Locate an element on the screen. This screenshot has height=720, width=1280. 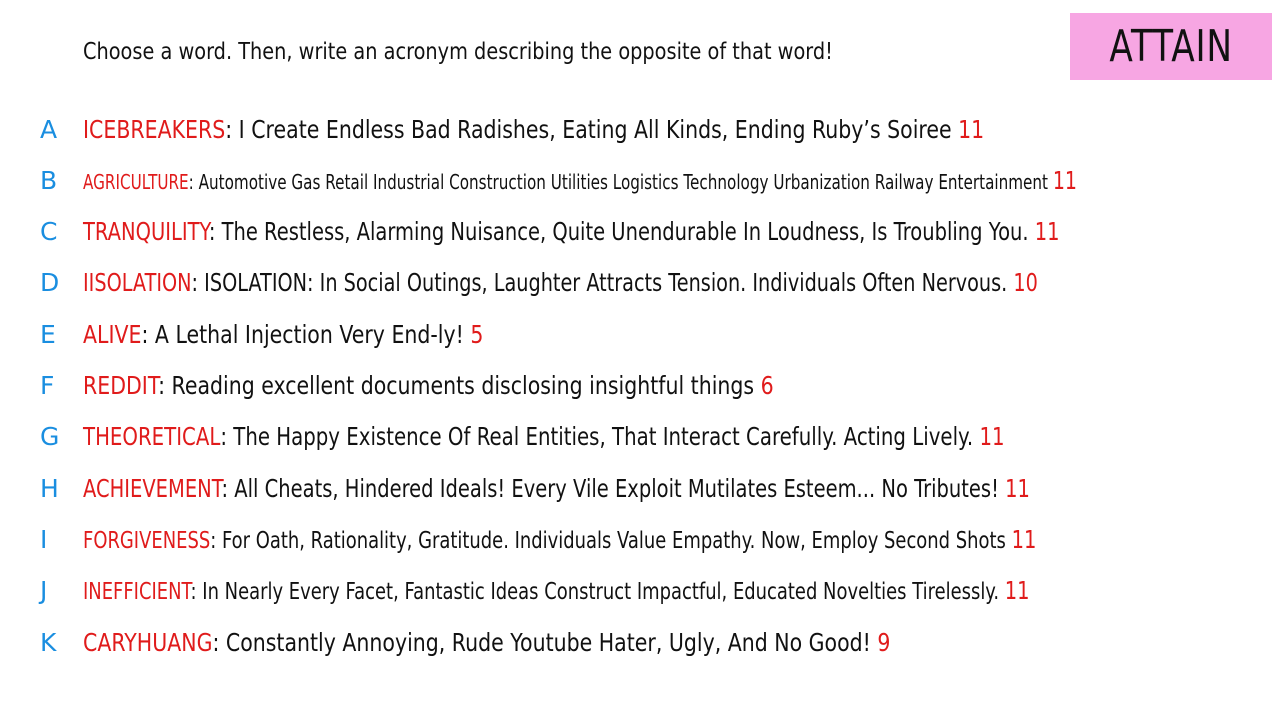
entry-letter: A is located at coordinates (49, 129).